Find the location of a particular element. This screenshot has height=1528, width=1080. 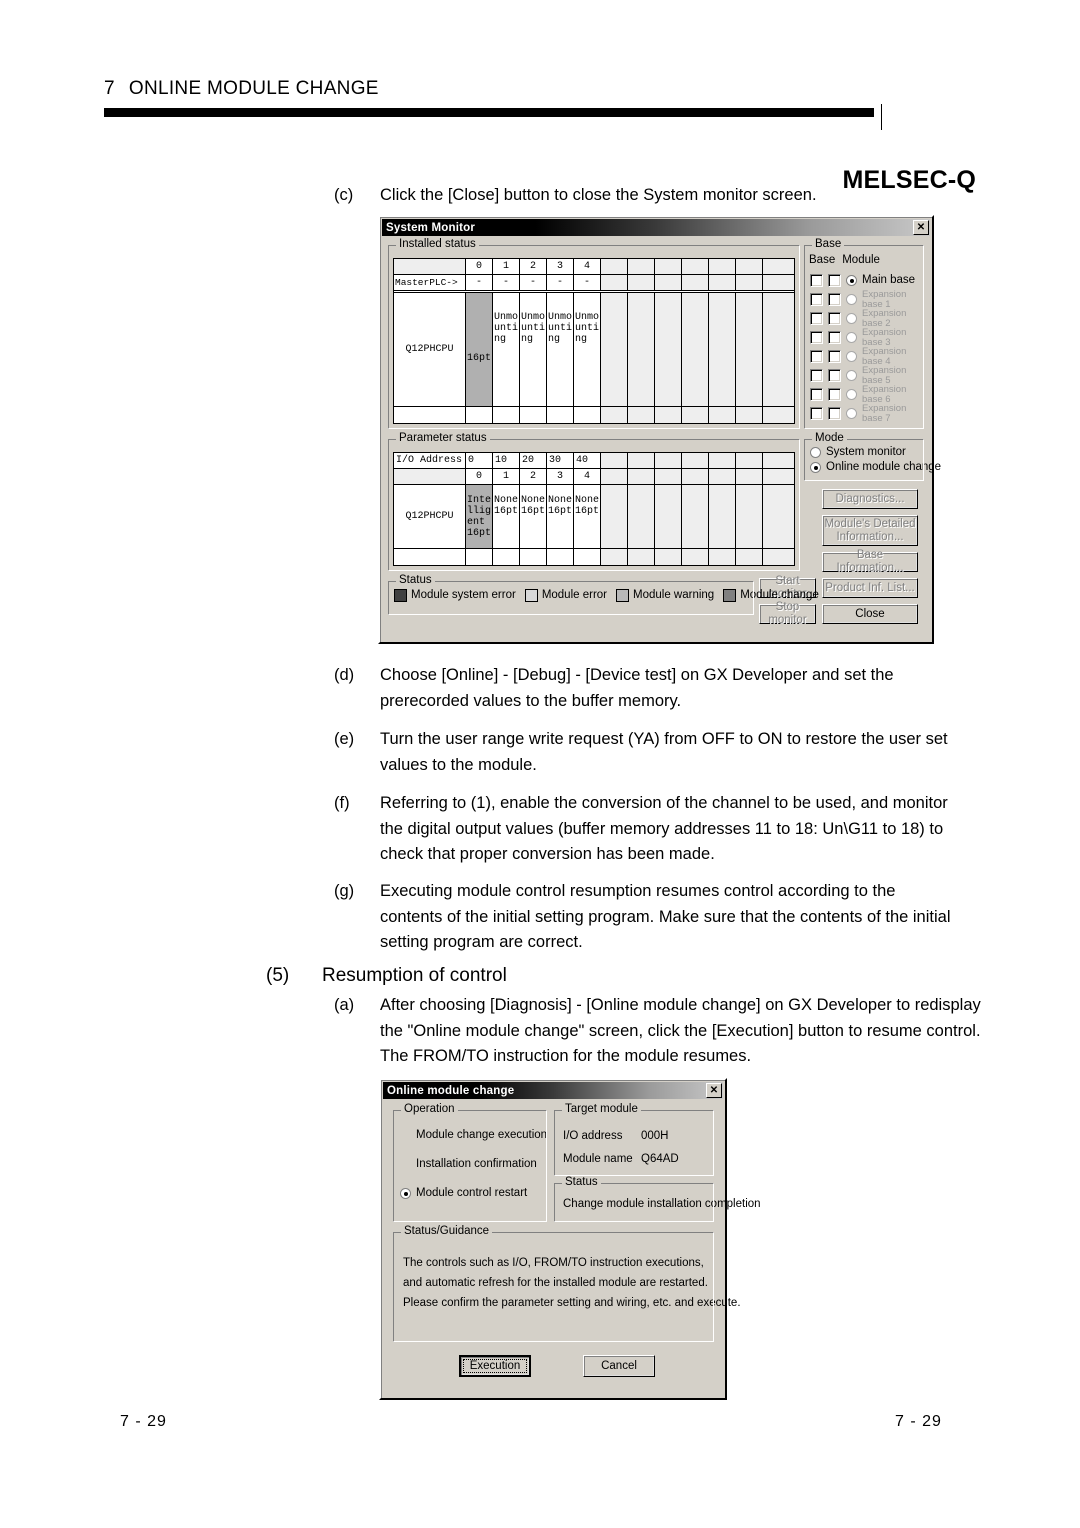

module-name-value: Q64AD is located at coordinates (660, 1159).